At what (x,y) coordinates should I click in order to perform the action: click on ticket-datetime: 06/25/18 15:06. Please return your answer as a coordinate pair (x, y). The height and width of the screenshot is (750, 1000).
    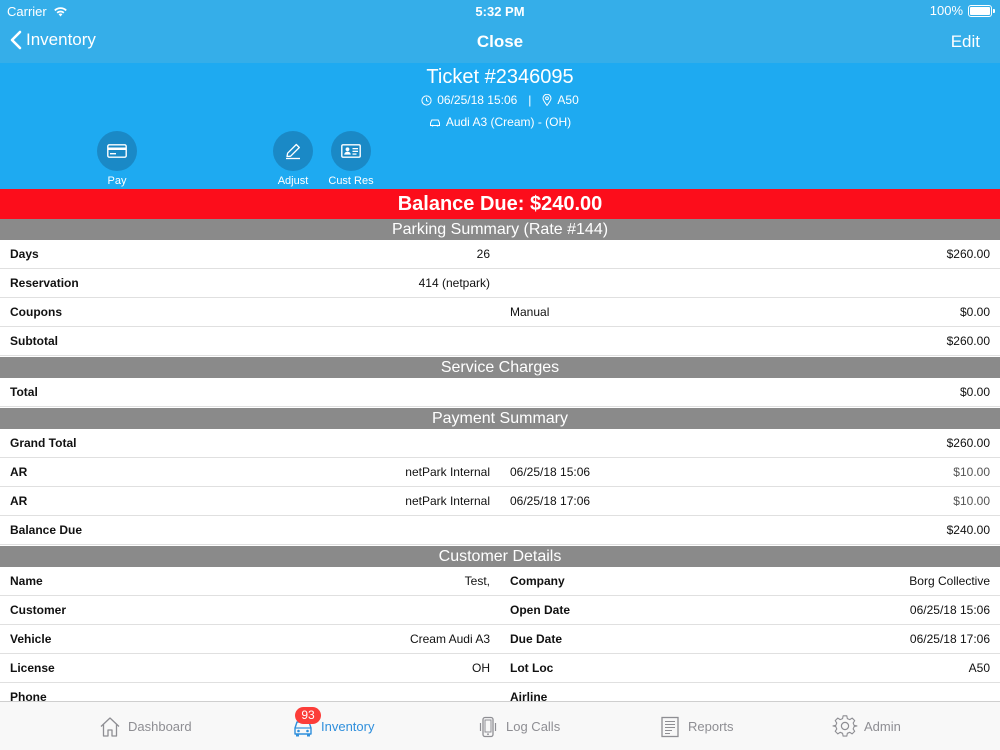
    Looking at the image, I should click on (477, 100).